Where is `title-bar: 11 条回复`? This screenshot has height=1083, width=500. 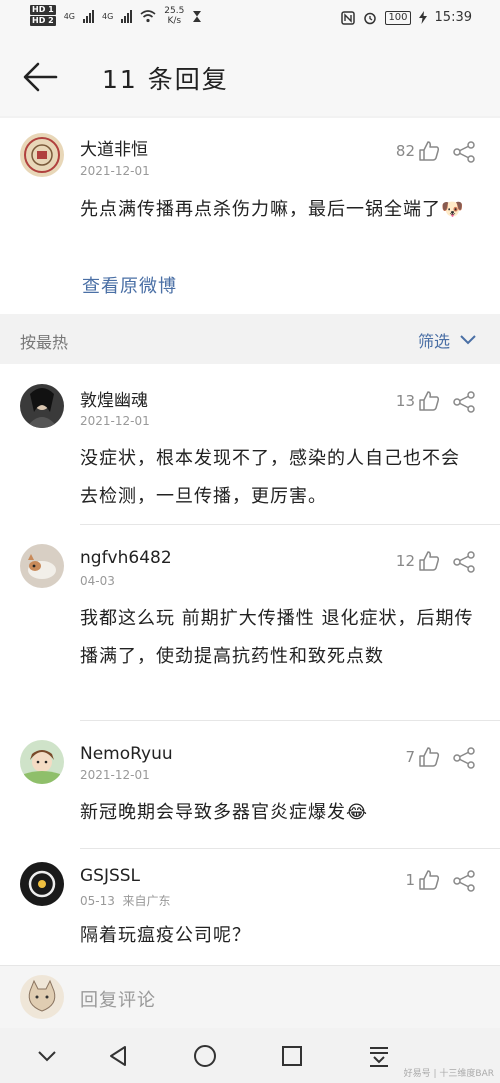 title-bar: 11 条回复 is located at coordinates (250, 77).